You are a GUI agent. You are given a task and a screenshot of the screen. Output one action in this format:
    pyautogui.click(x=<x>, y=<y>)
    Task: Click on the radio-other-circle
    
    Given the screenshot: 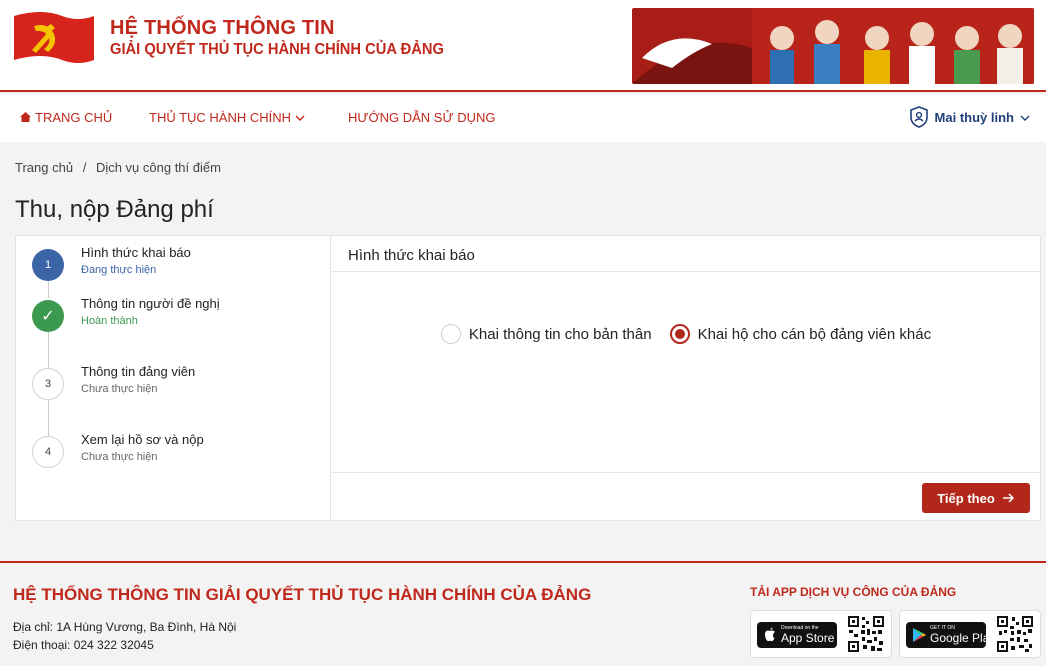 What is the action you would take?
    pyautogui.click(x=679, y=334)
    